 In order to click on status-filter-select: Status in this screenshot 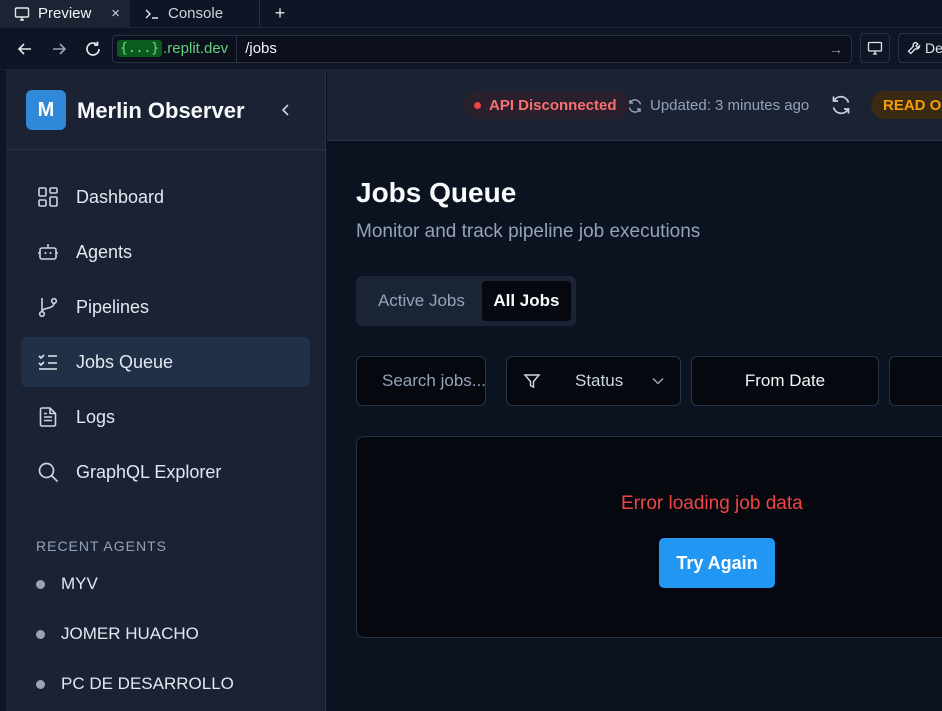, I will do `click(593, 381)`.